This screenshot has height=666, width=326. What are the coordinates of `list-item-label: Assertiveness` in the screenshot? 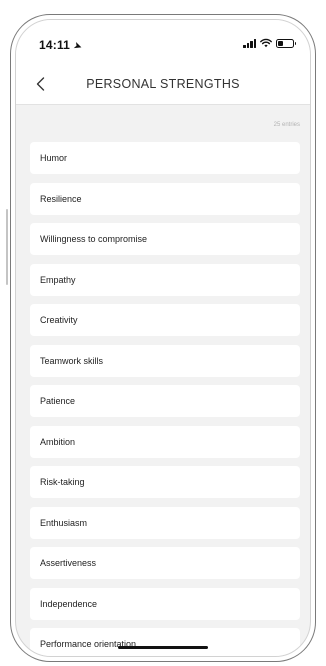 It's located at (68, 563).